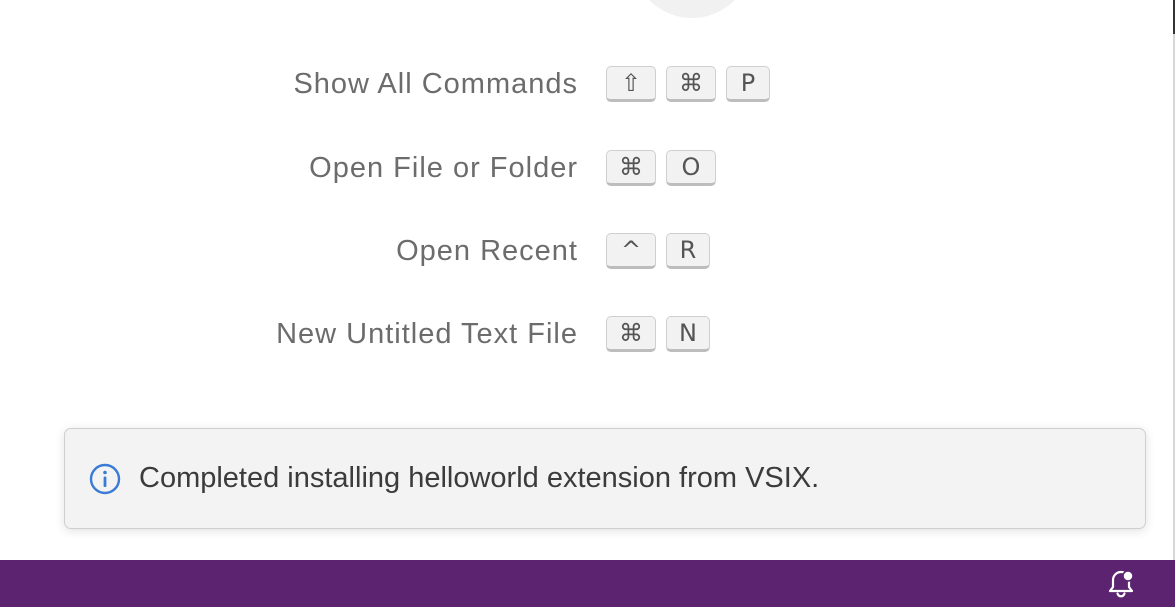  What do you see at coordinates (691, 168) in the screenshot?
I see `key-o: O` at bounding box center [691, 168].